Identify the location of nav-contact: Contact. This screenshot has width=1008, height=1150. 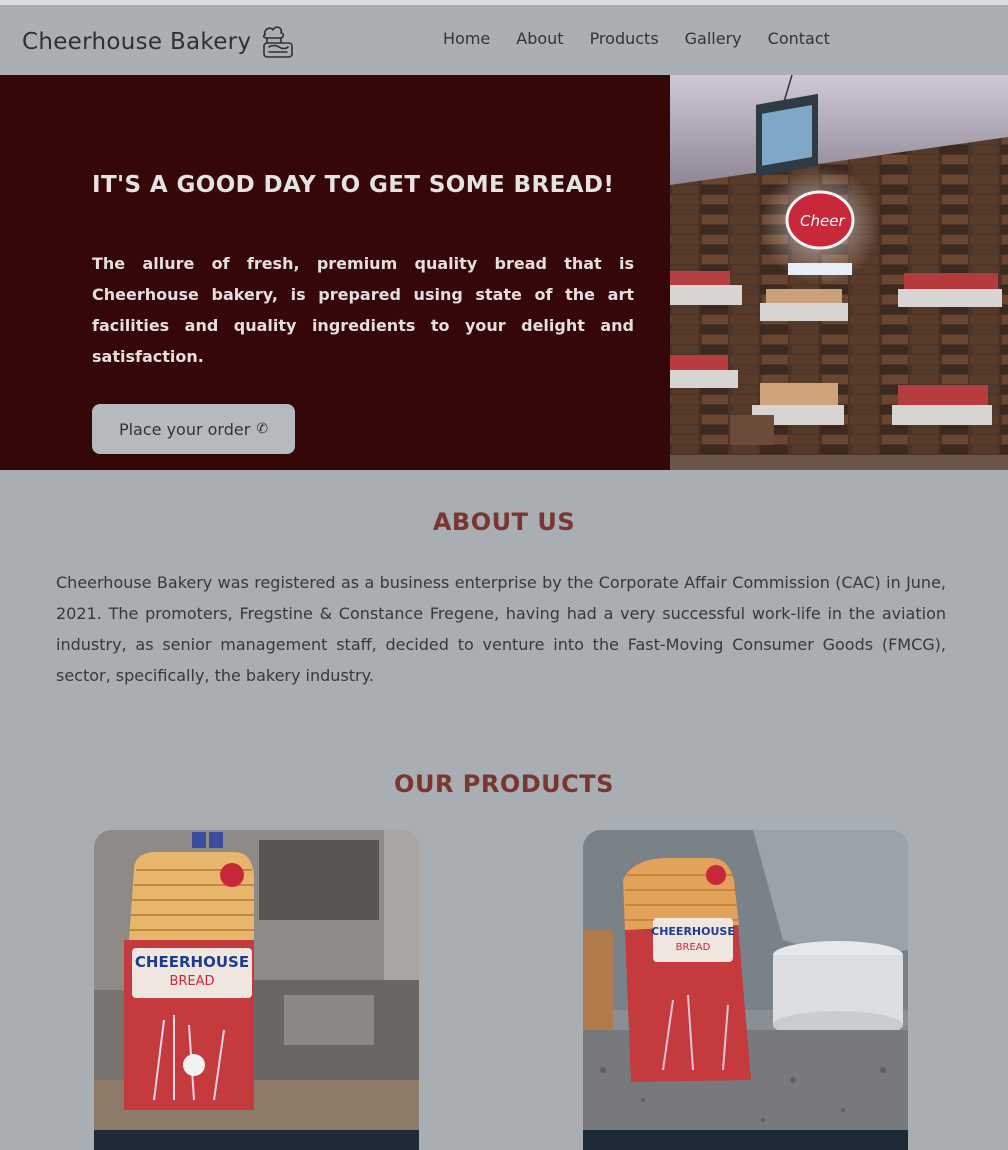
(799, 38).